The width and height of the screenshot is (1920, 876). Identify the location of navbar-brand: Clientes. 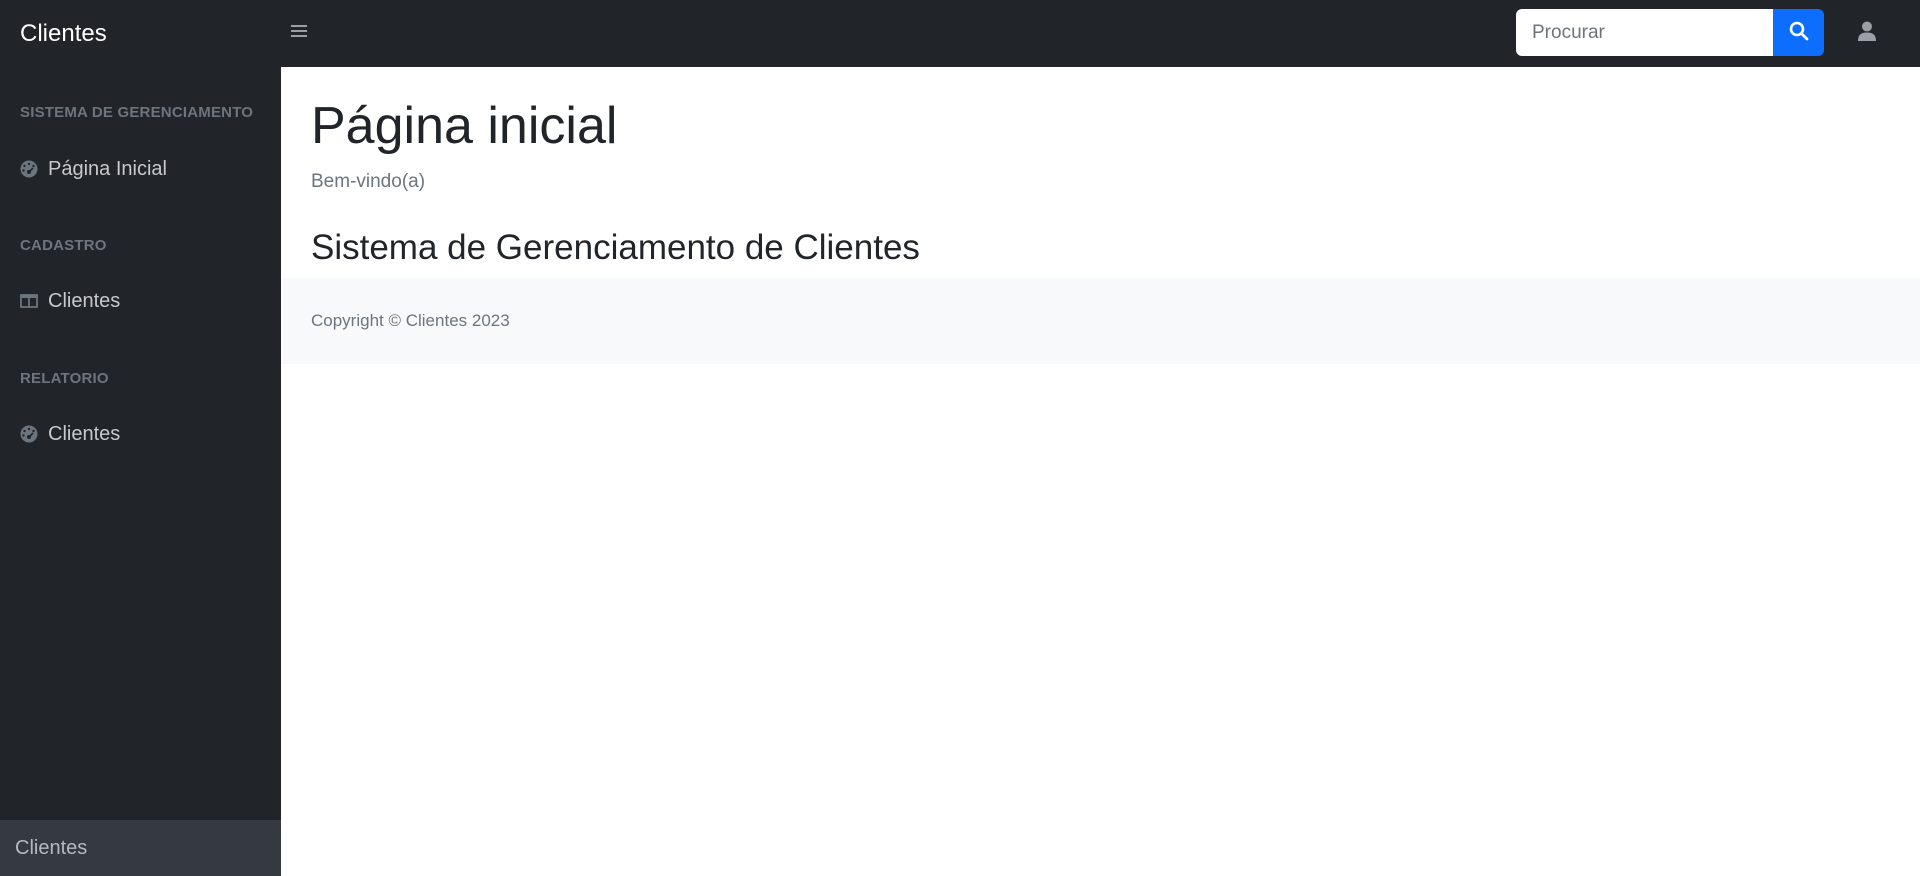
(63, 33).